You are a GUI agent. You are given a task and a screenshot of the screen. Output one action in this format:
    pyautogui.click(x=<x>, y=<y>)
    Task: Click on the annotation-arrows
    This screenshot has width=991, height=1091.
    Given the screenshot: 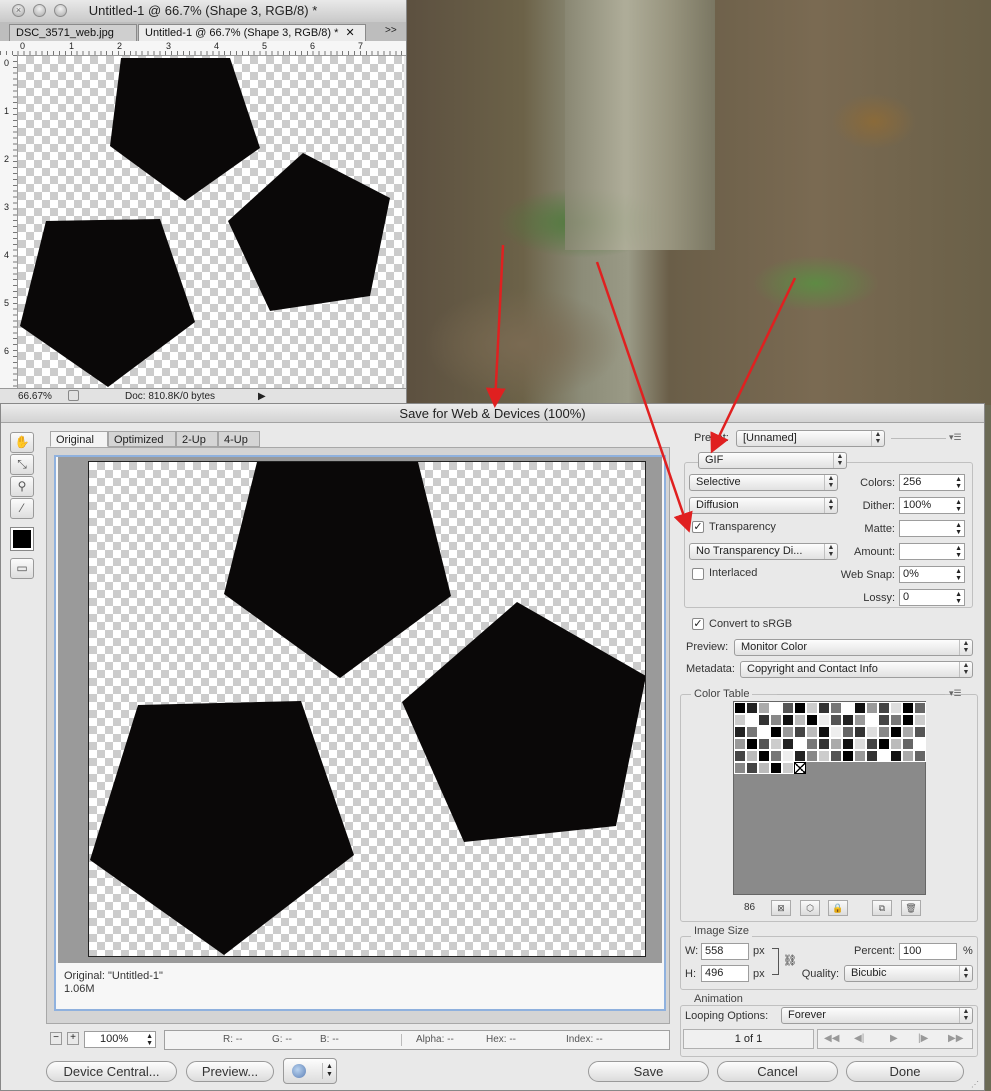 What is the action you would take?
    pyautogui.click(x=641, y=388)
    